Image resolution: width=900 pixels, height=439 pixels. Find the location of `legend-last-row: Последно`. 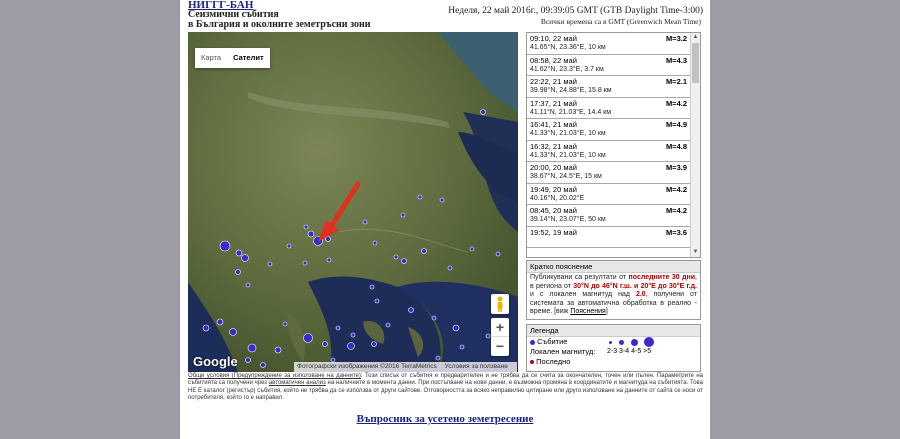

legend-last-row: Последно is located at coordinates (613, 362).